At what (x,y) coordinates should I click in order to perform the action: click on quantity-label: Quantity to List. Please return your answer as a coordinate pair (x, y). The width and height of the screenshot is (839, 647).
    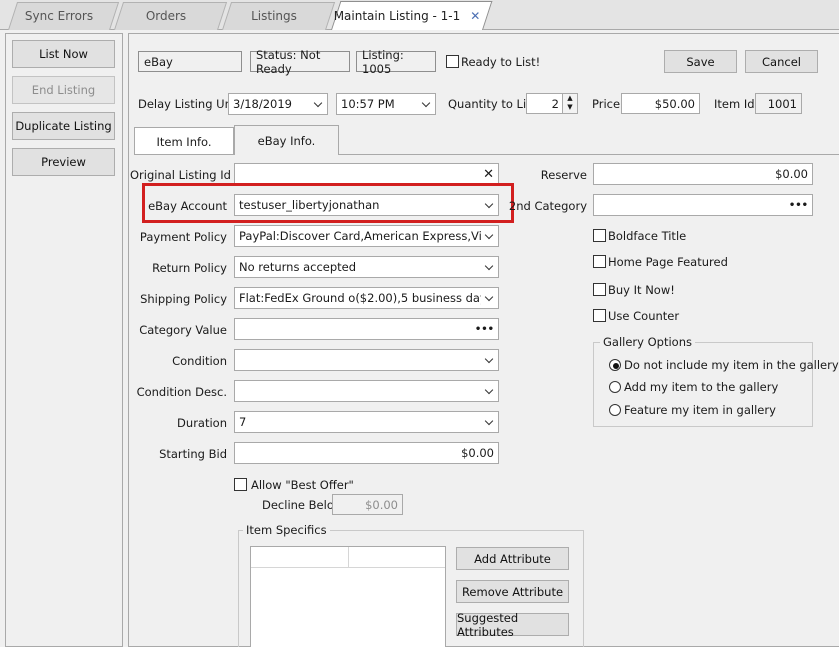
    Looking at the image, I should click on (492, 104).